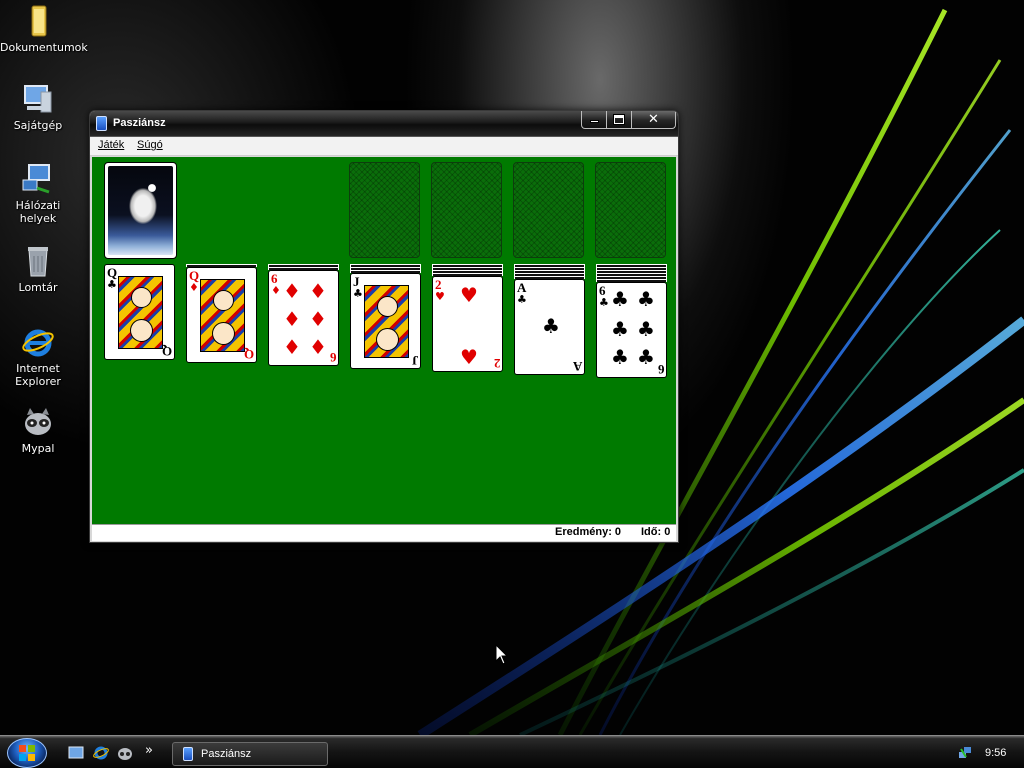 This screenshot has width=1024, height=768. I want to click on tableau-card-3: 6 ♦ ♦ ♦ ♦ ♦ ♦ ♦ 6, so click(303, 318).